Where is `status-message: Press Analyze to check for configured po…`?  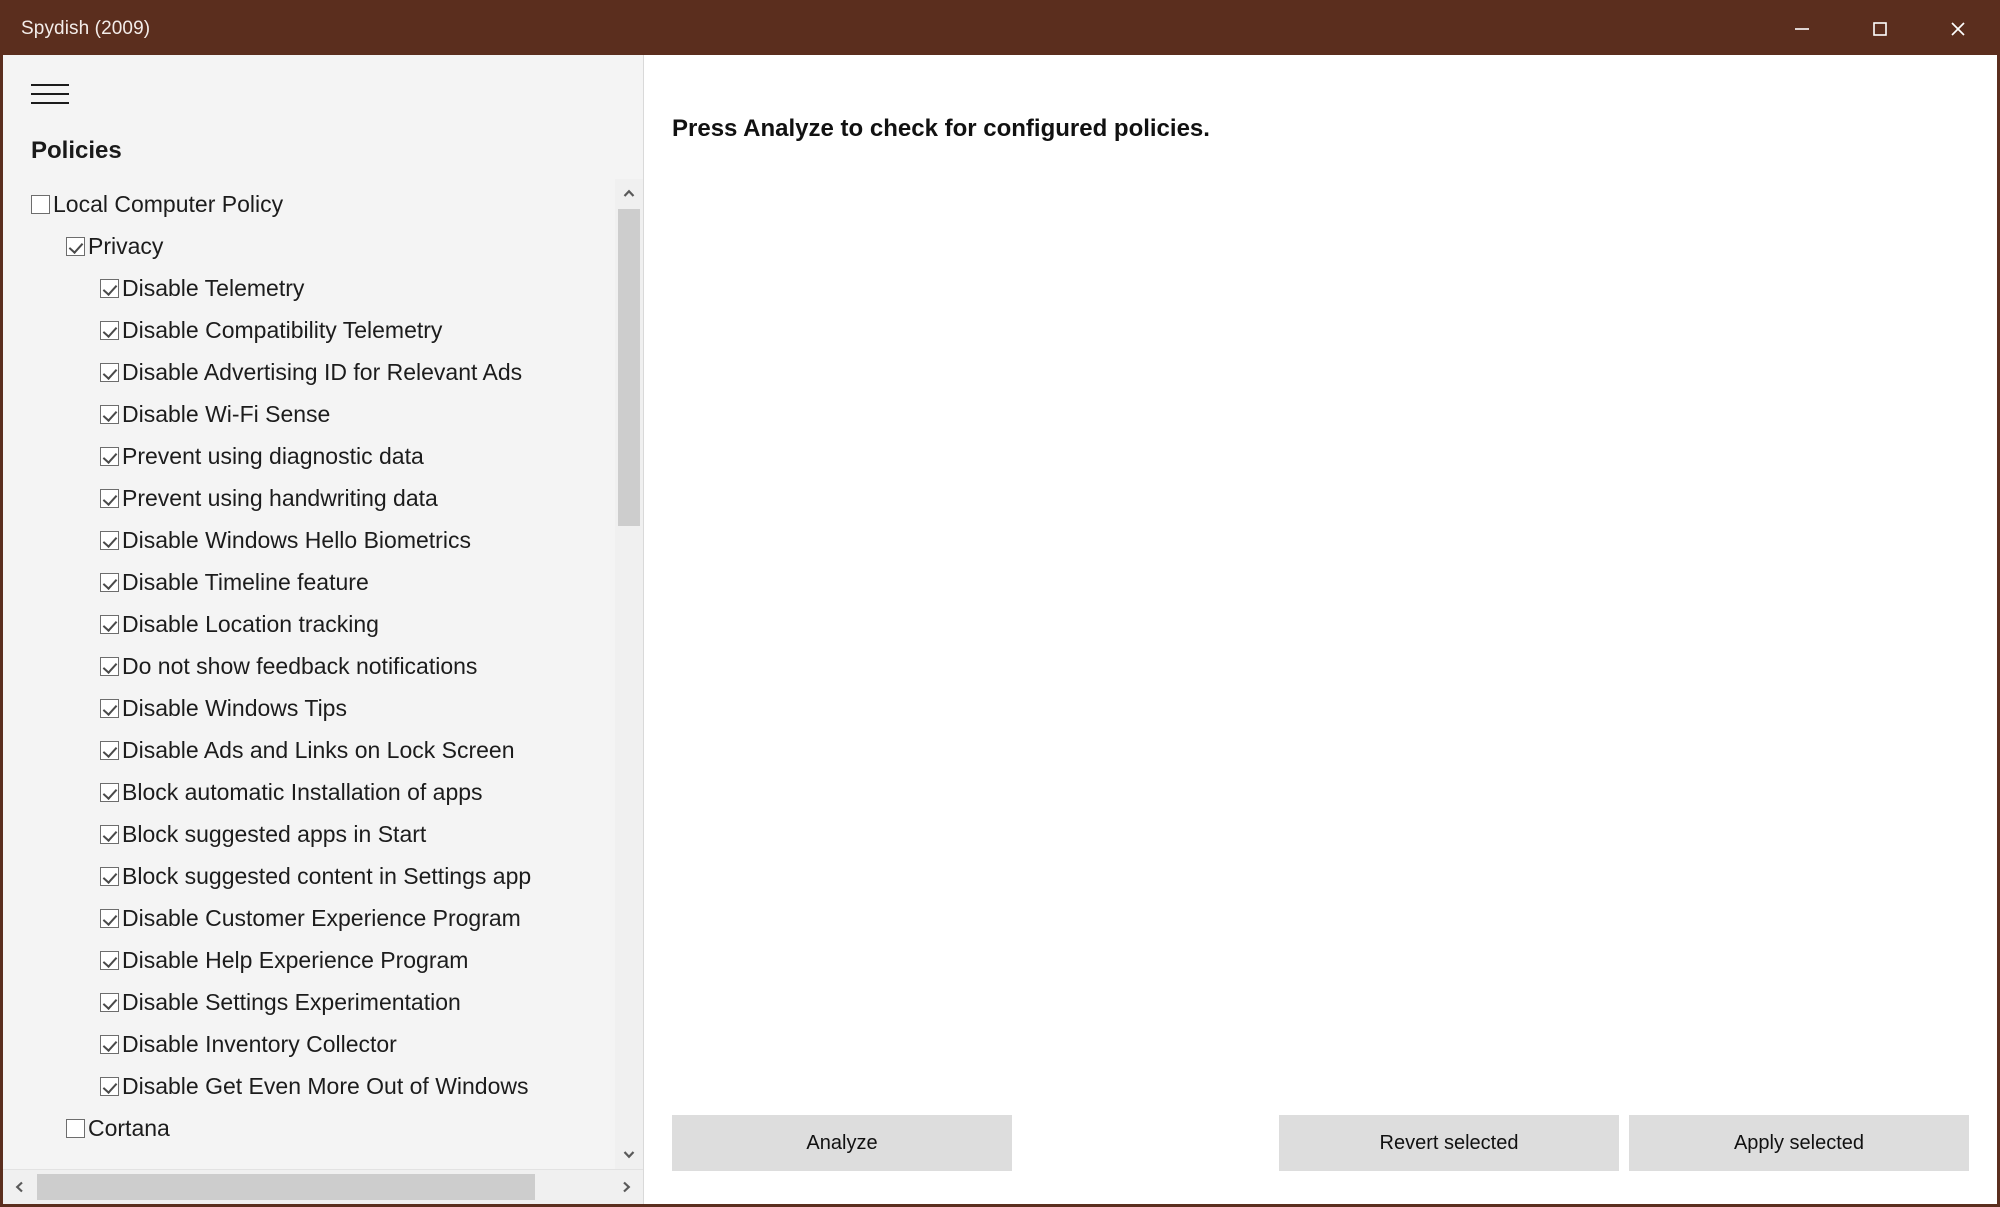 status-message: Press Analyze to check for configured po… is located at coordinates (941, 128).